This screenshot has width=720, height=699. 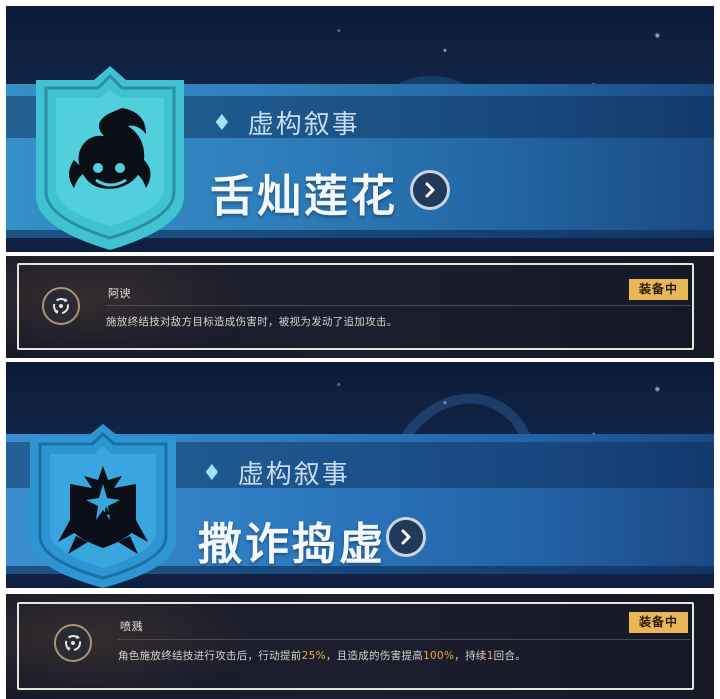 I want to click on description-highlight: 25%, so click(x=313, y=656).